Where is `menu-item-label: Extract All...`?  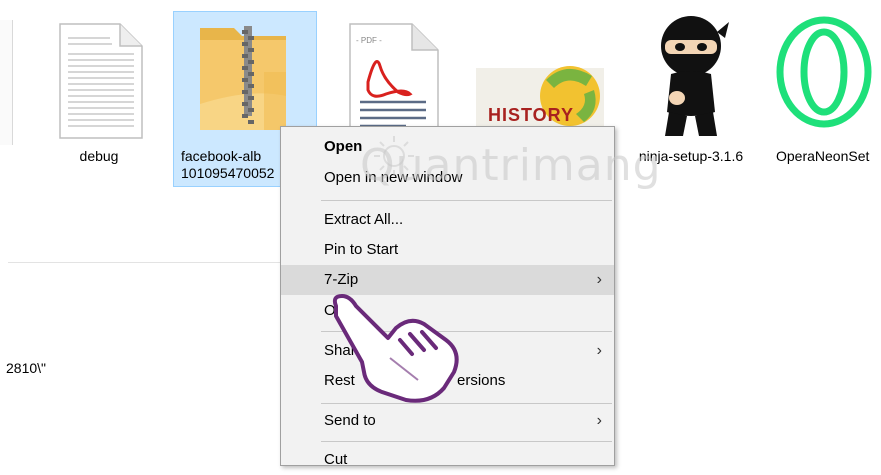
menu-item-label: Extract All... is located at coordinates (364, 219).